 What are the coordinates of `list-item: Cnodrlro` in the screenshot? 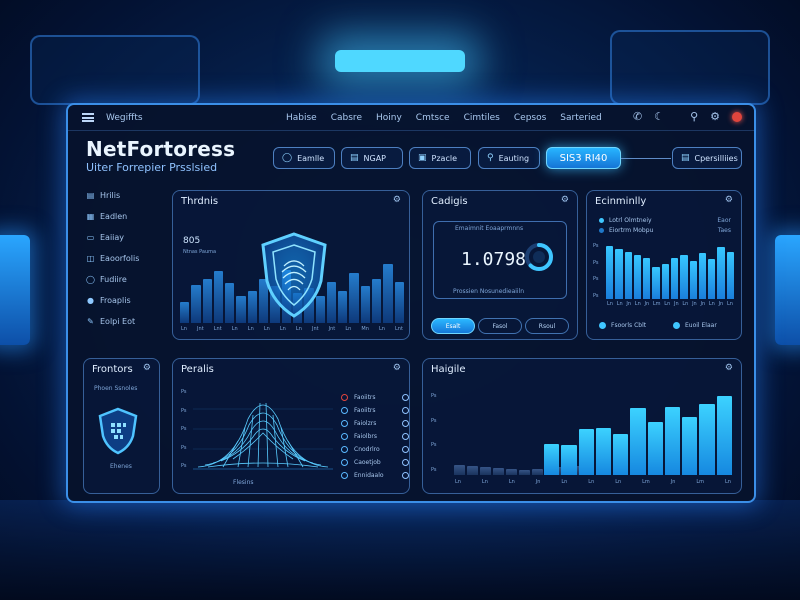 It's located at (375, 449).